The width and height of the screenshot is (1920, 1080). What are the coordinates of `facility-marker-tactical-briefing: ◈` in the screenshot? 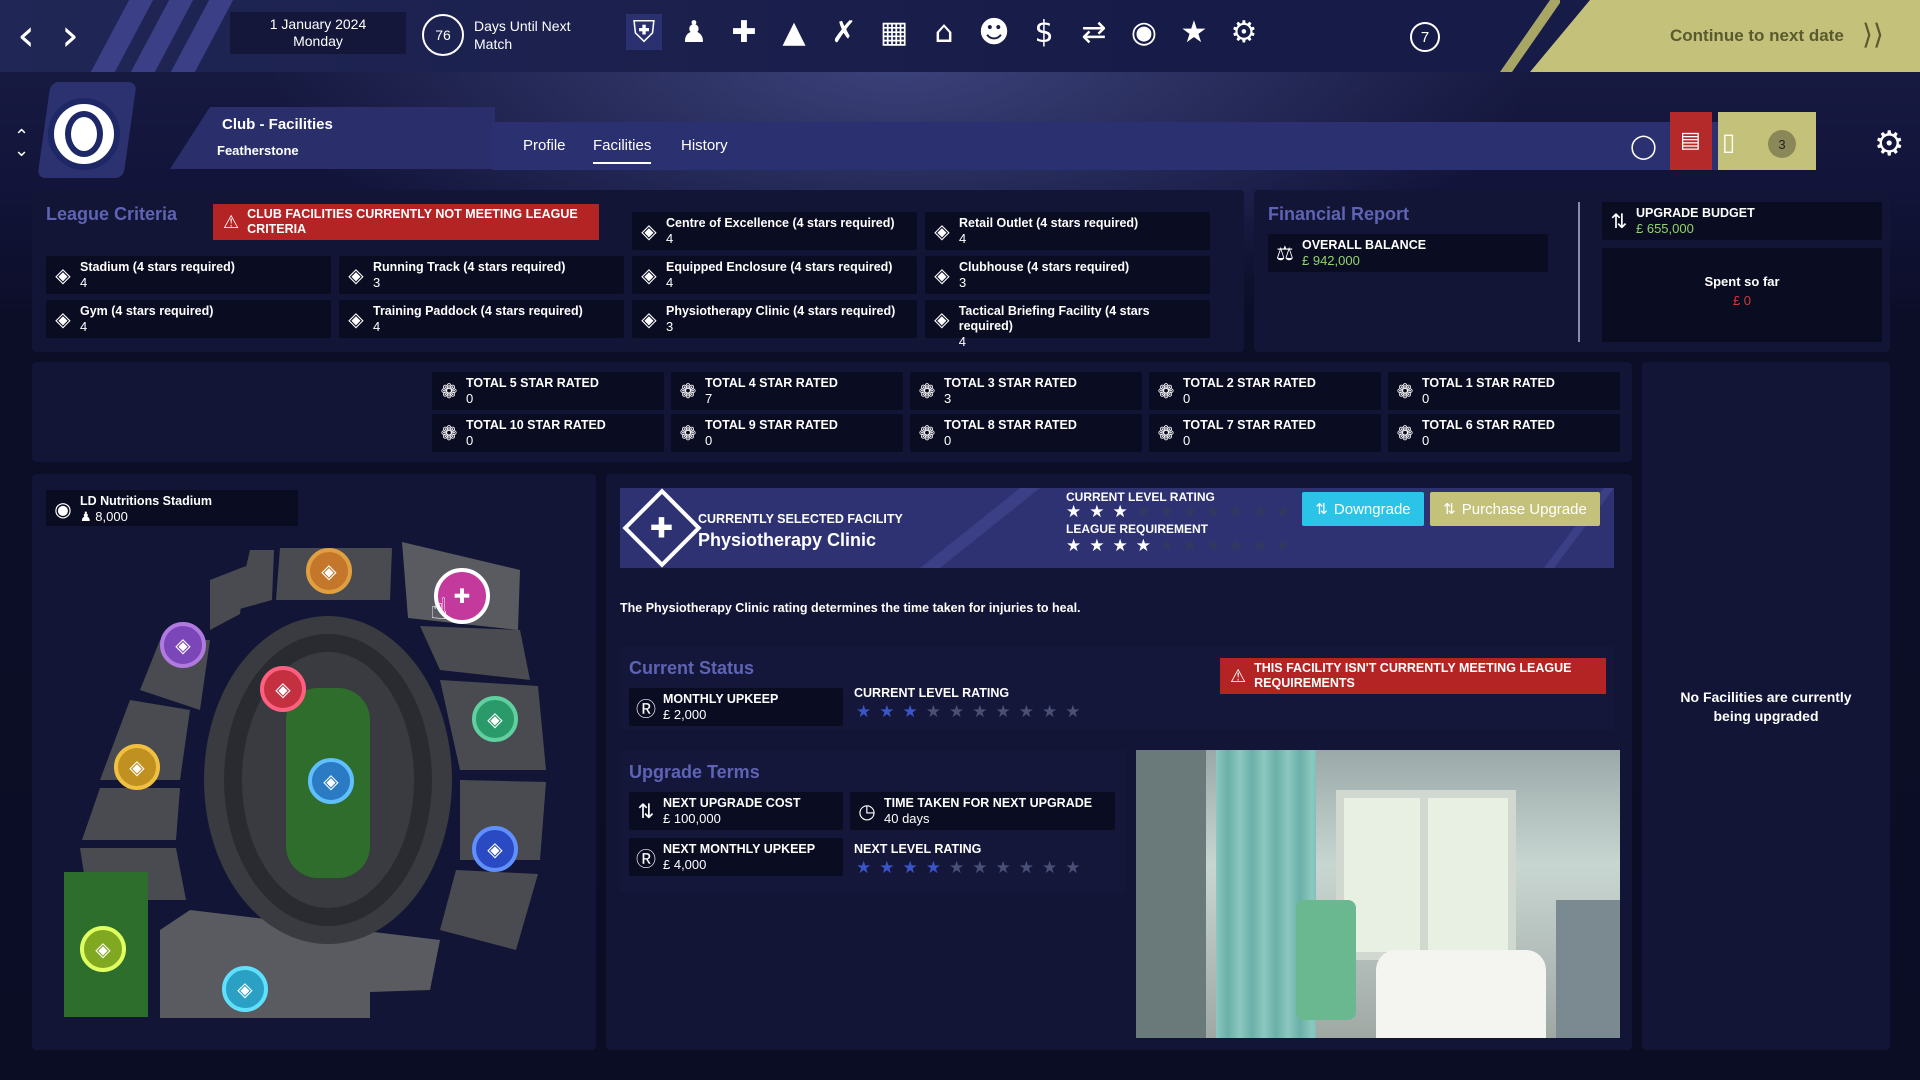 It's located at (183, 645).